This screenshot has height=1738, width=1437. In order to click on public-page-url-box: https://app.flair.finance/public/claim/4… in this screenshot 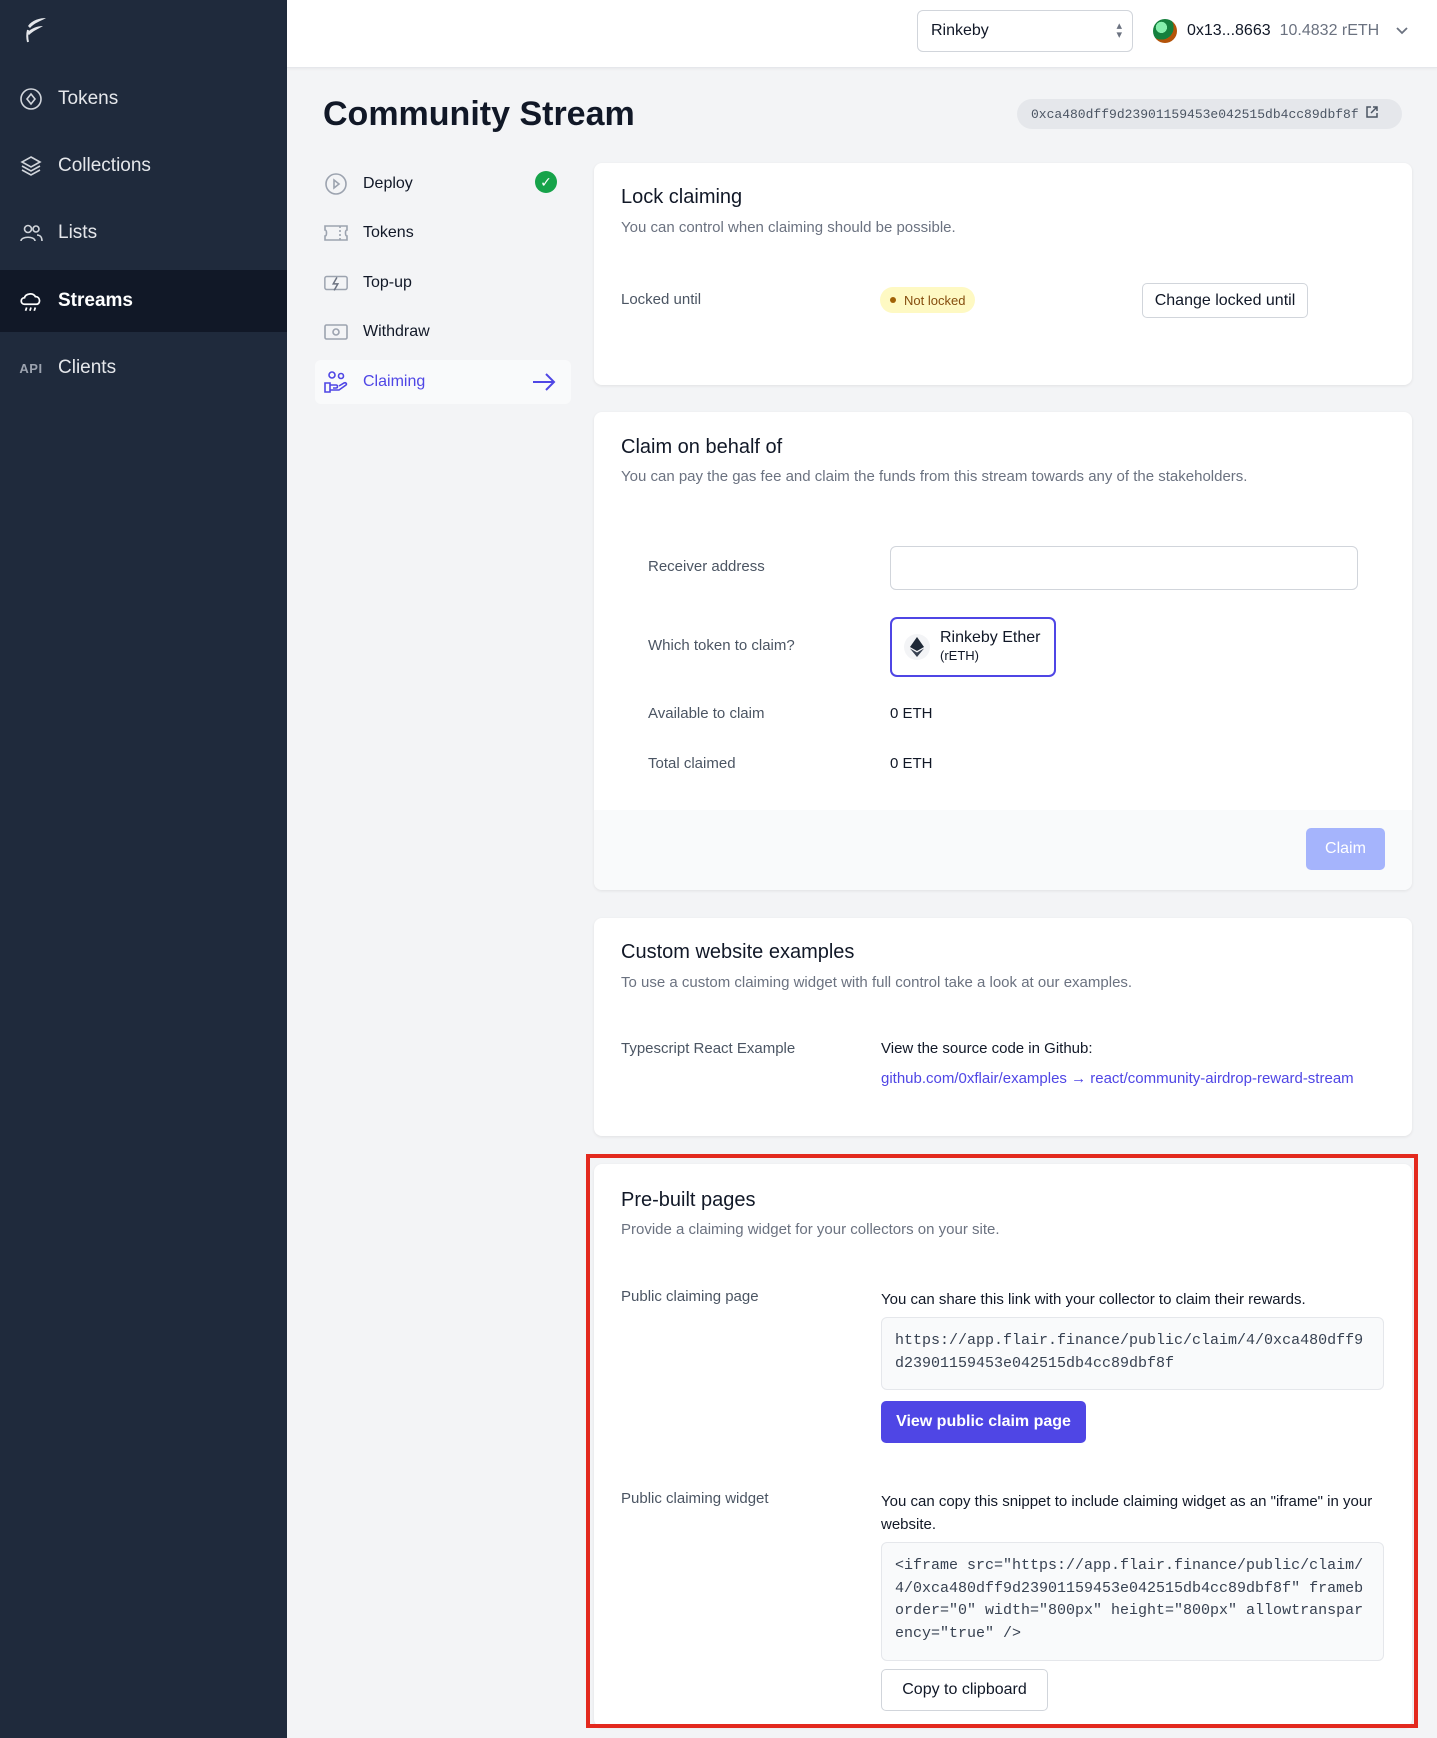, I will do `click(1132, 1353)`.